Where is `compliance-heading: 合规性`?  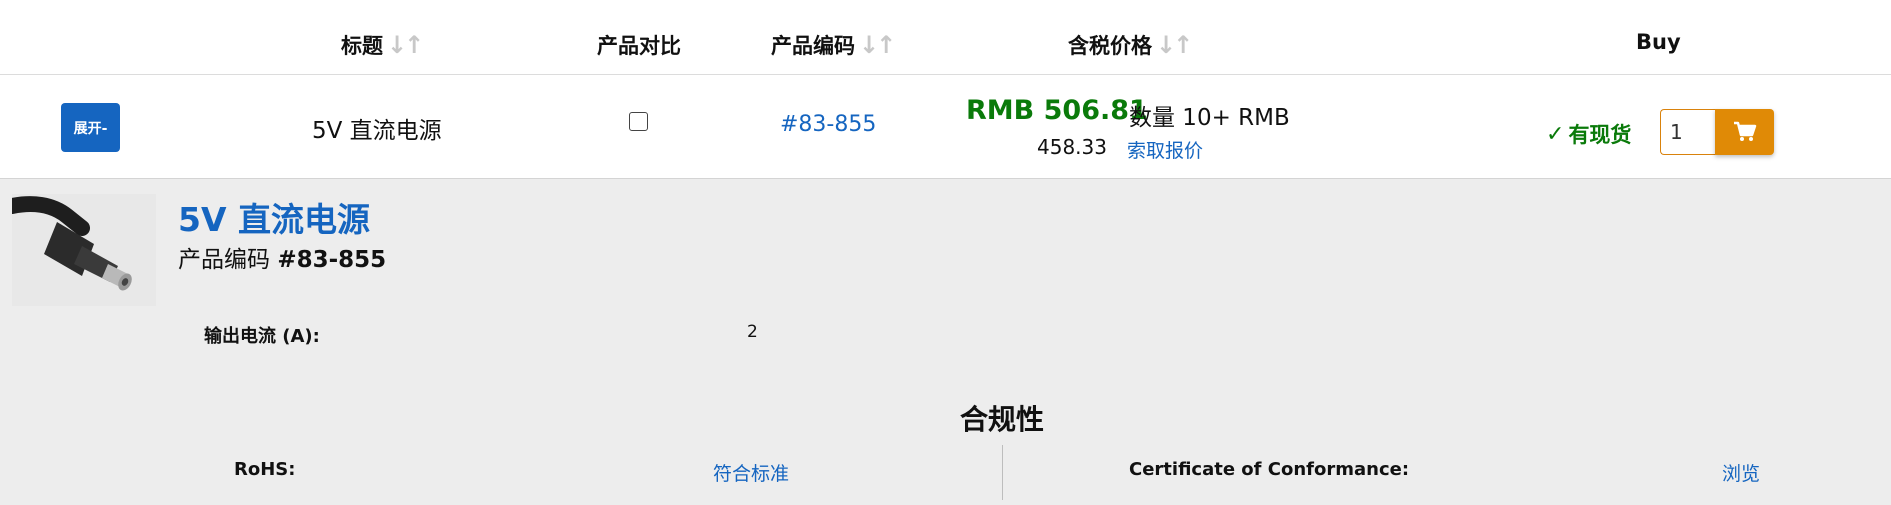
compliance-heading: 合规性 is located at coordinates (1002, 419).